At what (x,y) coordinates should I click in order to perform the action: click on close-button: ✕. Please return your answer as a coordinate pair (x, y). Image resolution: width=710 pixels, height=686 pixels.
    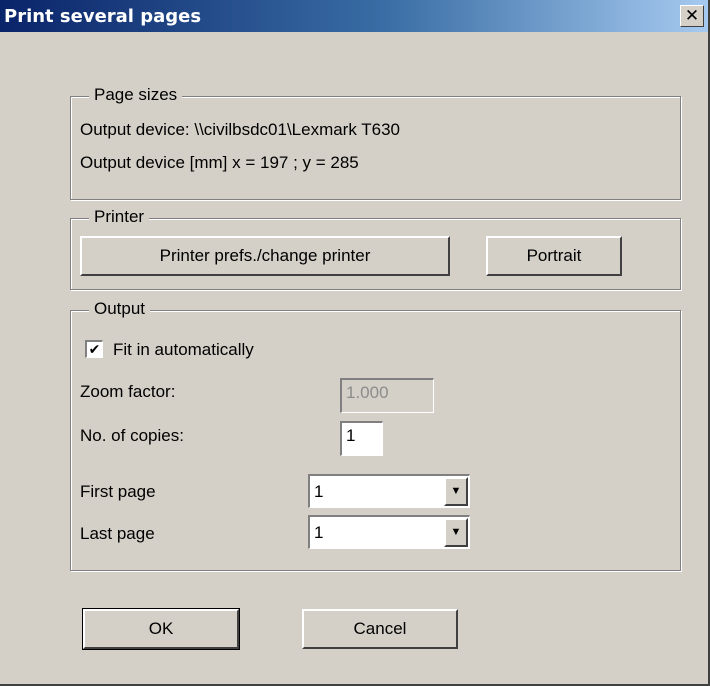
    Looking at the image, I should click on (692, 16).